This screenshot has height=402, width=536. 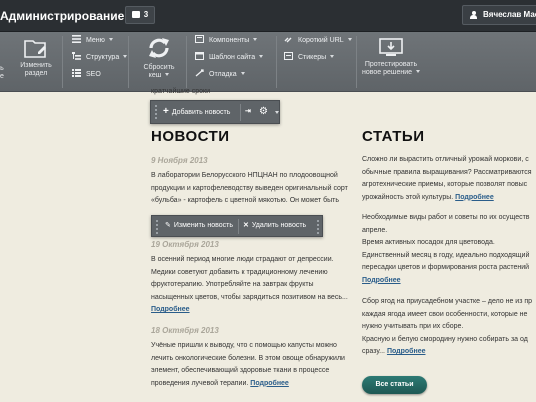 What do you see at coordinates (201, 112) in the screenshot?
I see `add-news-label: Добавить новость` at bounding box center [201, 112].